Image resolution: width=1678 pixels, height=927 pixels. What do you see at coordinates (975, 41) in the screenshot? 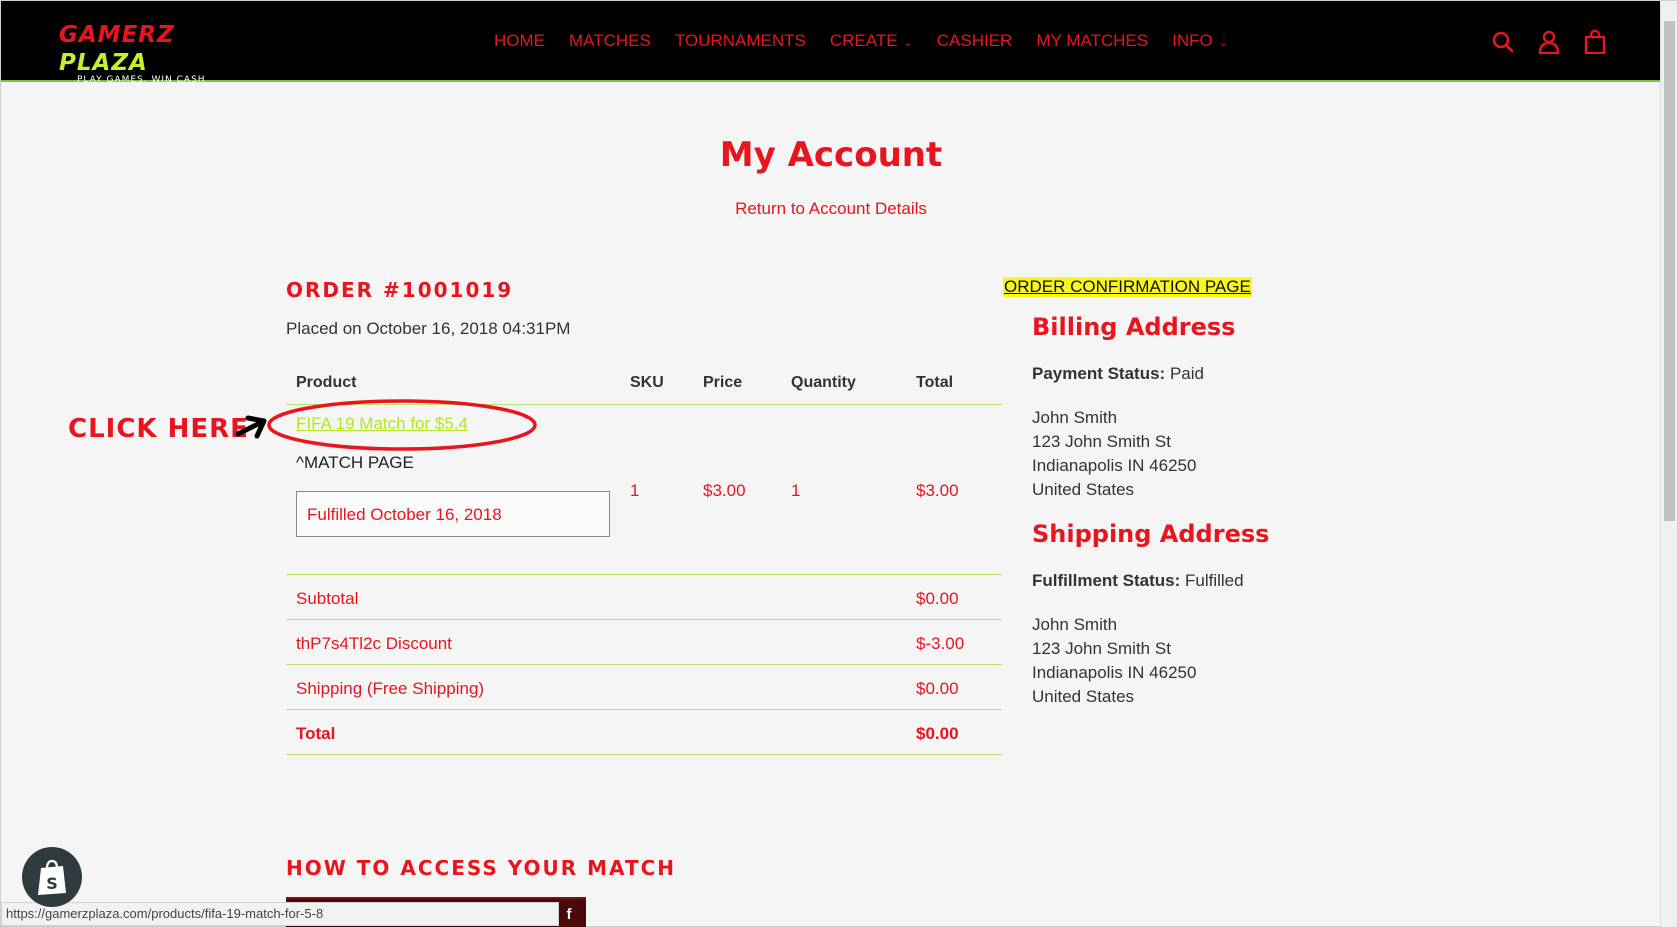
I see `nav-cashier: CASHIER` at bounding box center [975, 41].